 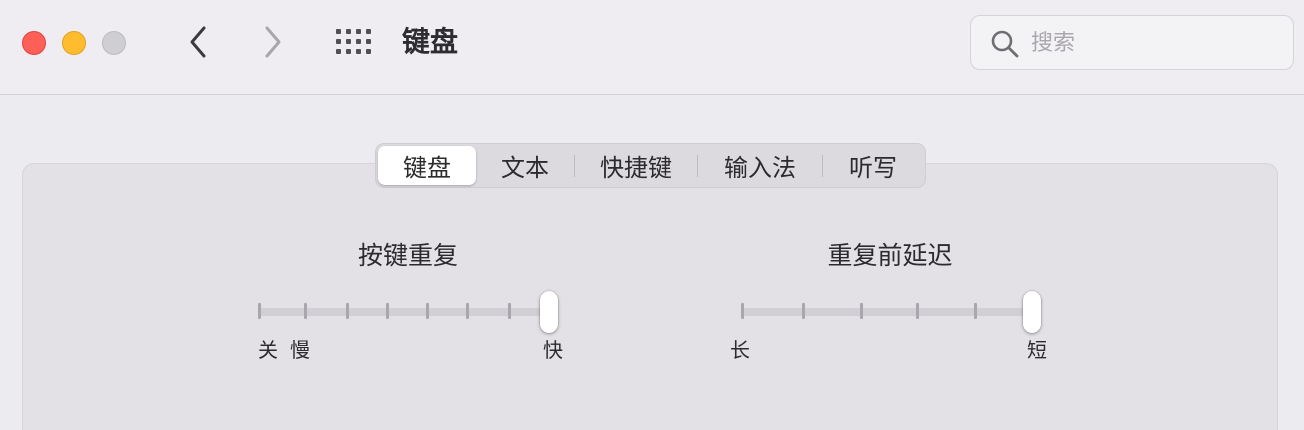 I want to click on tab-shortcuts: 快捷键, so click(x=636, y=165).